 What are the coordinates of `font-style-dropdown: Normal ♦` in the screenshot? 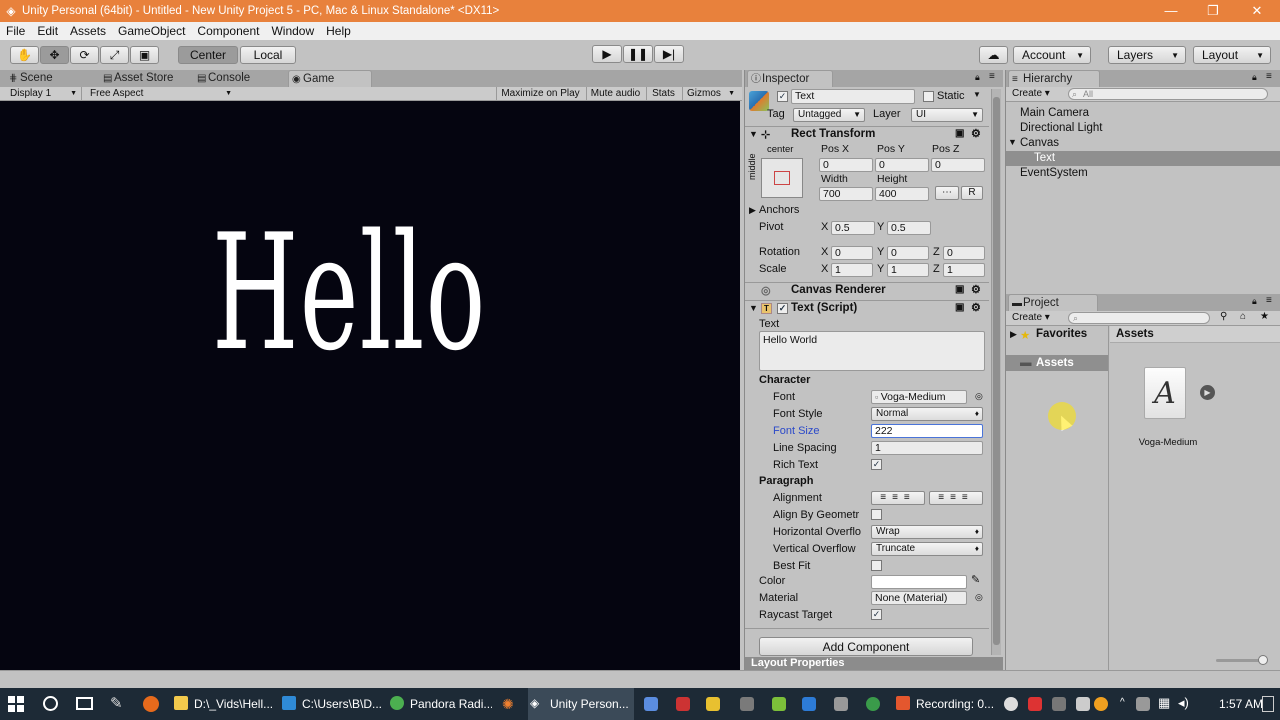 It's located at (927, 414).